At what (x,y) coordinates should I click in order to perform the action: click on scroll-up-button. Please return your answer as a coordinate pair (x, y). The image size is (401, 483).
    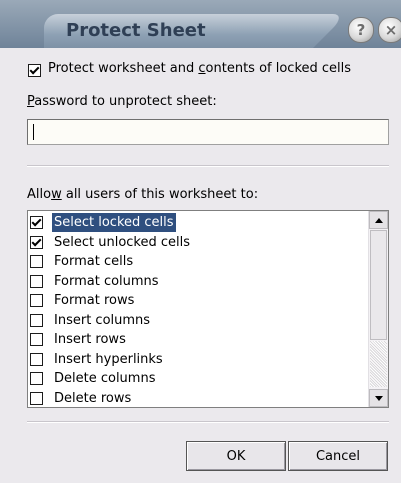
    Looking at the image, I should click on (378, 220).